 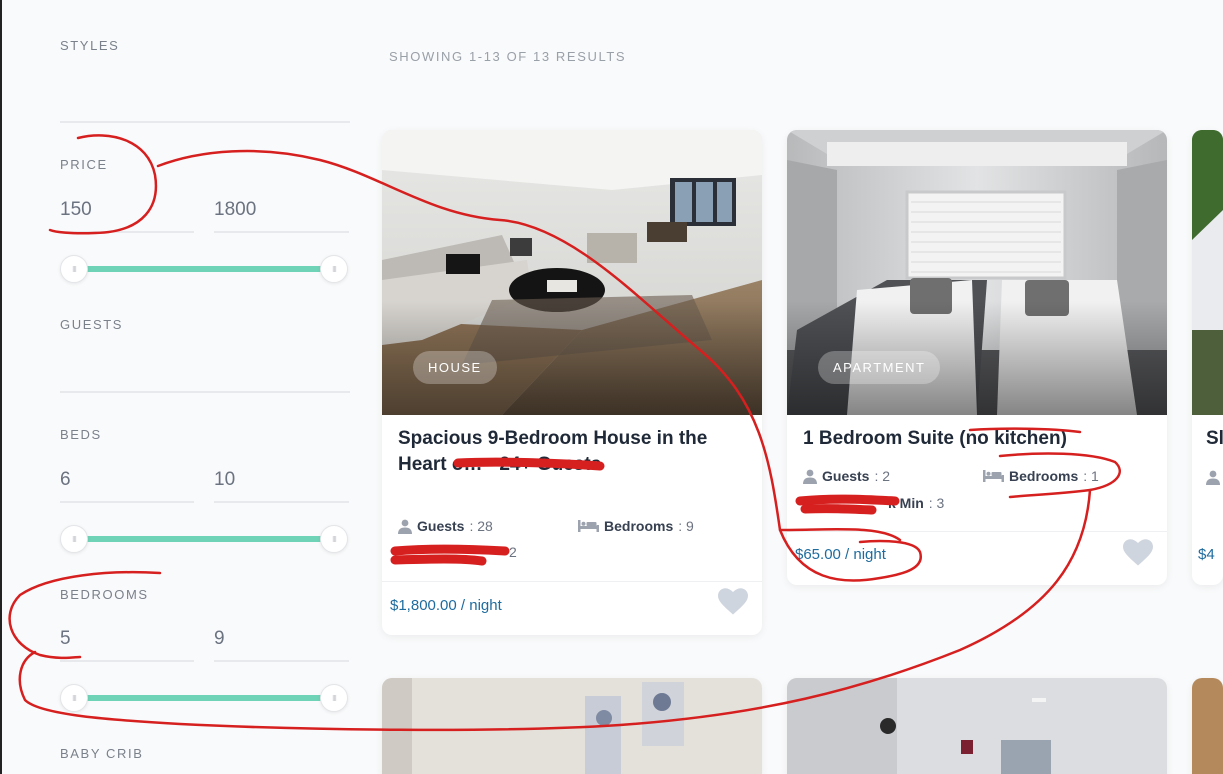 What do you see at coordinates (686, 526) in the screenshot?
I see `bedrooms-value: : 9` at bounding box center [686, 526].